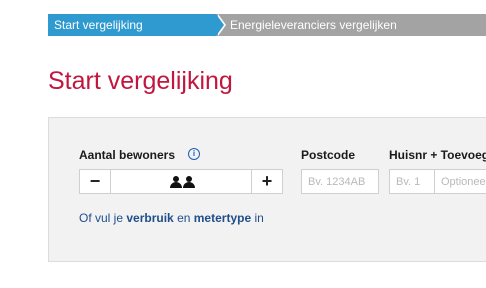 Image resolution: width=486 pixels, height=288 pixels. Describe the element at coordinates (412, 181) in the screenshot. I see `house-number-input` at that location.